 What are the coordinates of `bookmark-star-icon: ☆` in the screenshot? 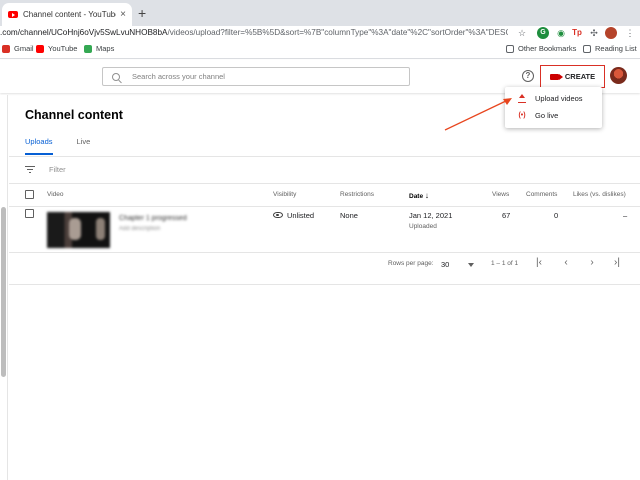 It's located at (522, 33).